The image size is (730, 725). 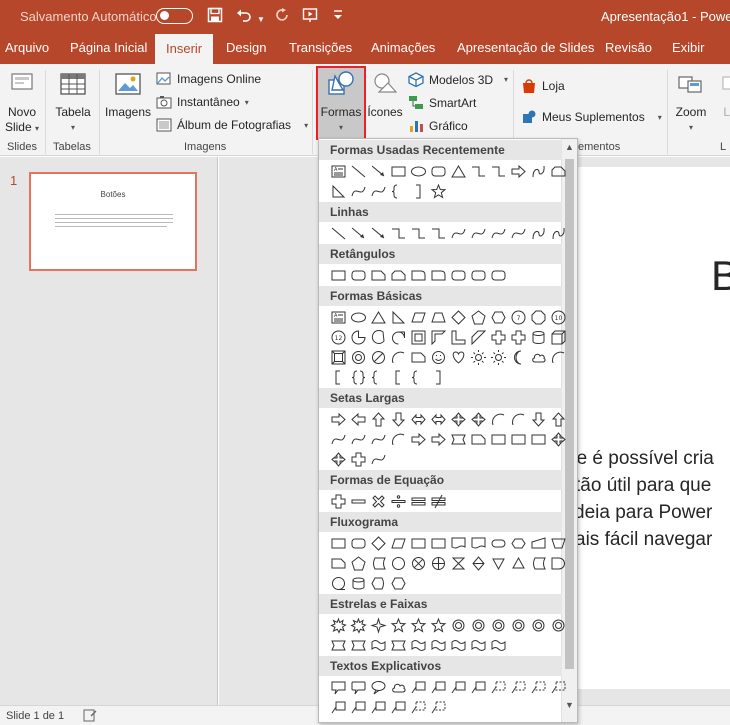 What do you see at coordinates (569, 147) in the screenshot?
I see `scroll-up-icon: ▲` at bounding box center [569, 147].